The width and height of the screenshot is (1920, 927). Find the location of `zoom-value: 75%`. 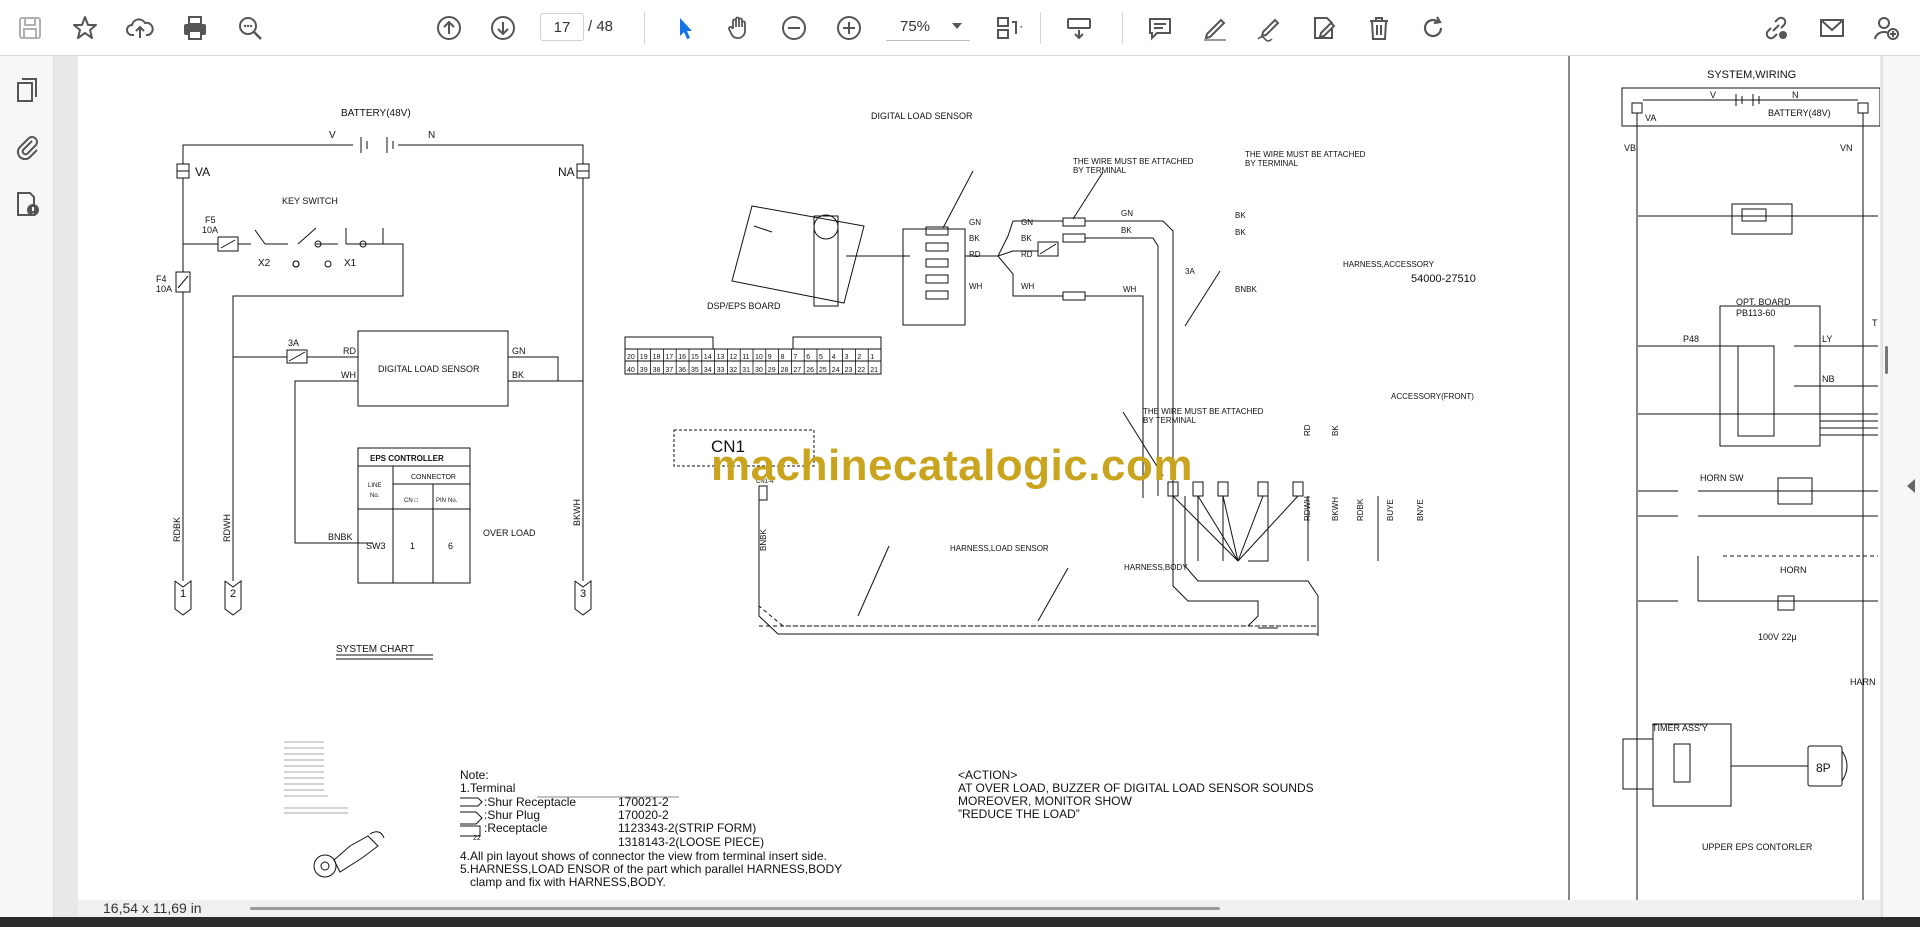

zoom-value: 75% is located at coordinates (915, 26).